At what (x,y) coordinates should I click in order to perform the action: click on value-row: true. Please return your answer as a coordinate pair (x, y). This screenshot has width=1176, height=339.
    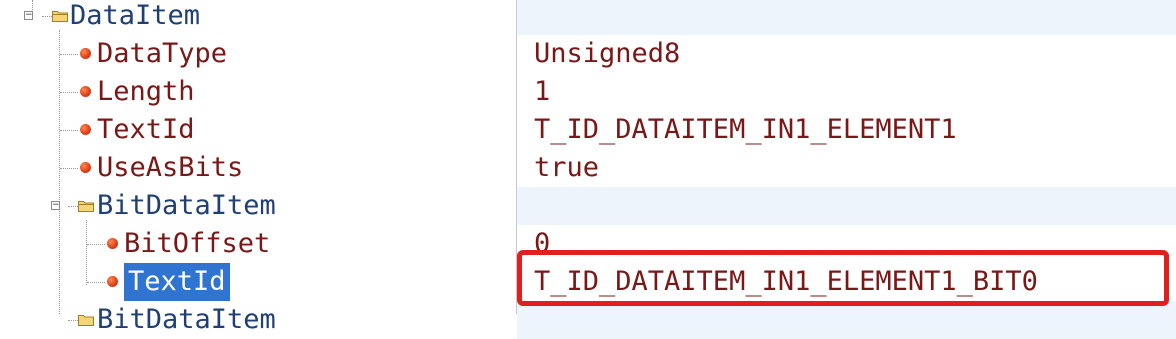
    Looking at the image, I should click on (846, 168).